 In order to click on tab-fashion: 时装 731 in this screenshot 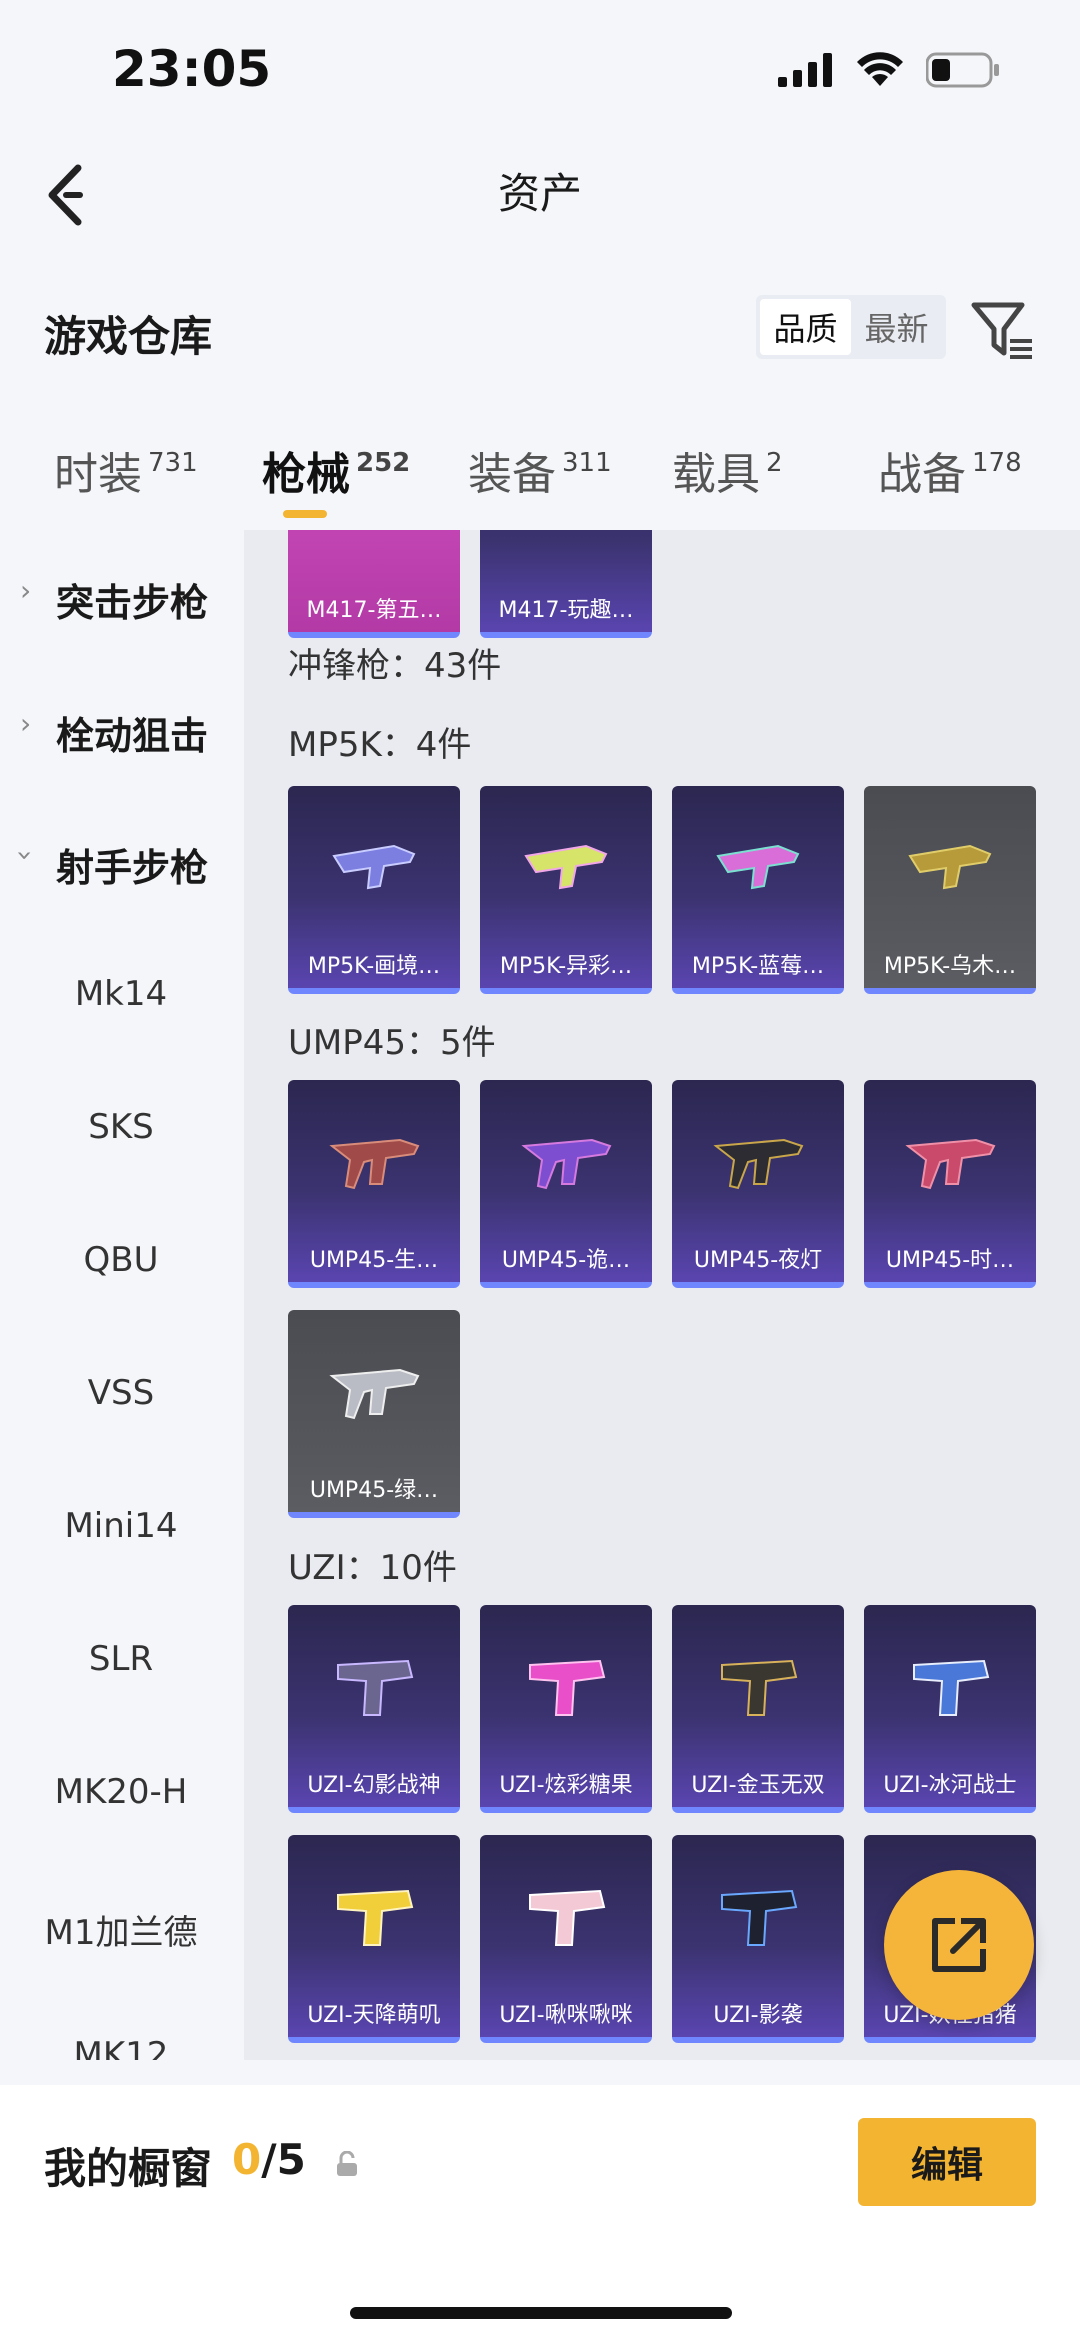, I will do `click(126, 470)`.